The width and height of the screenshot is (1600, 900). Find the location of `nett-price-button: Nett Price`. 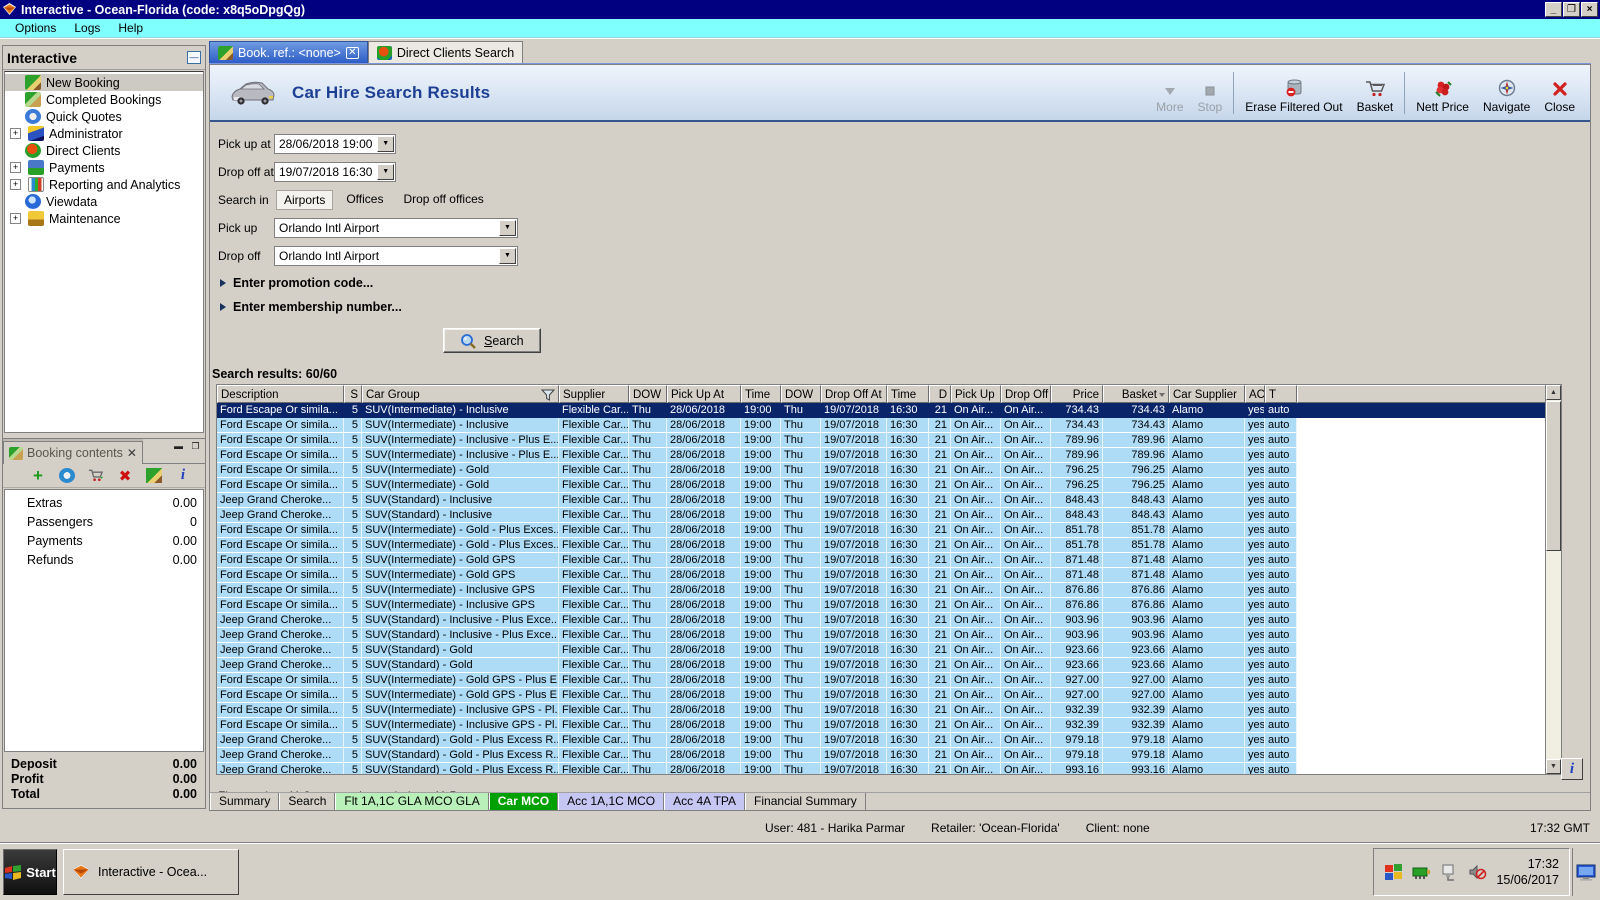

nett-price-button: Nett Price is located at coordinates (1442, 93).